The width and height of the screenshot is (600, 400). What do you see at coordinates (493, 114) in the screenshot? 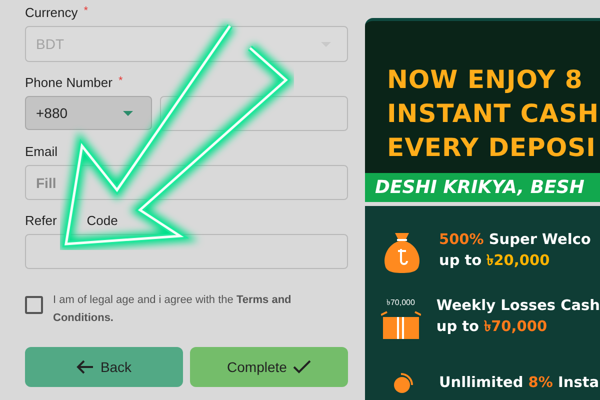
I see `headline-text: INSTANT CASH` at bounding box center [493, 114].